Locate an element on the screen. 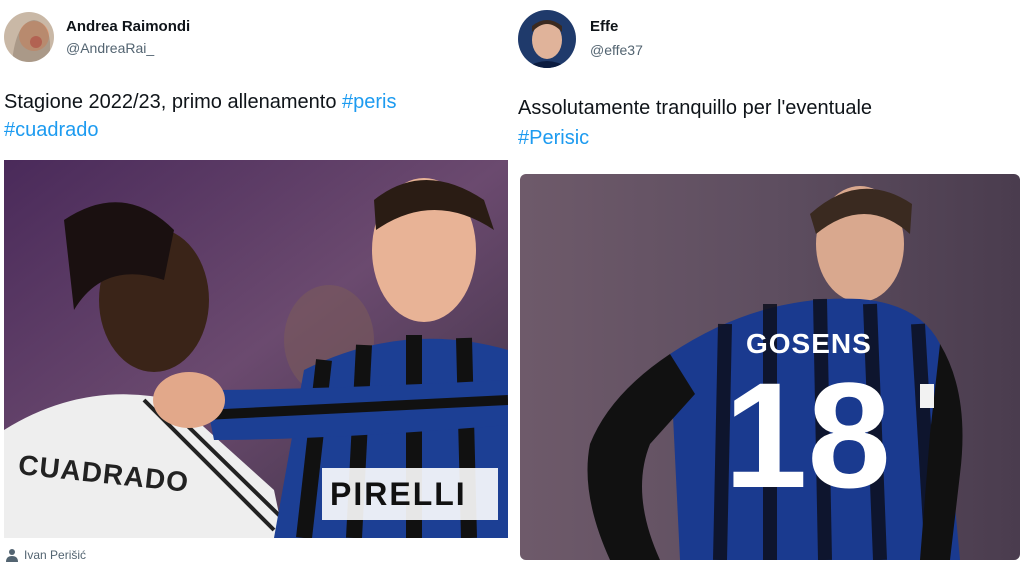 The height and width of the screenshot is (576, 1024). avatar-effe-image is located at coordinates (547, 39).